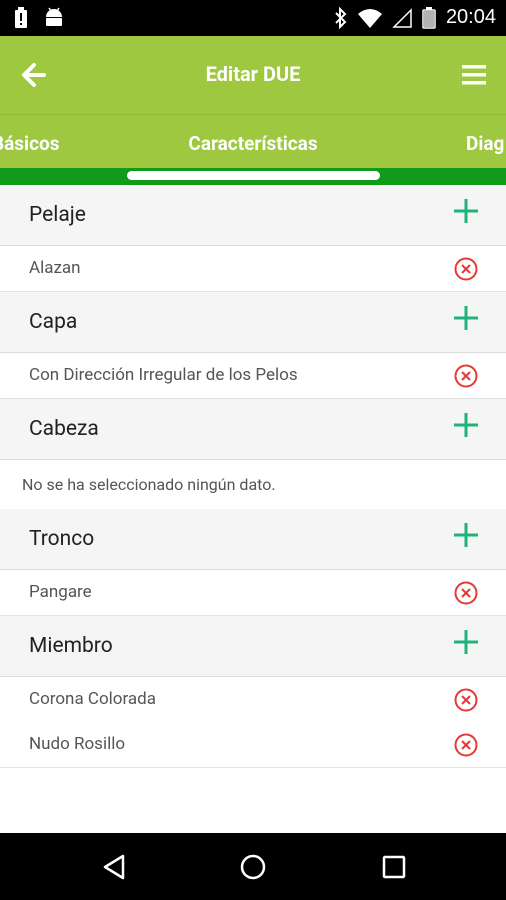 The image size is (506, 900). Describe the element at coordinates (55, 268) in the screenshot. I see `item-label: Alazan` at that location.